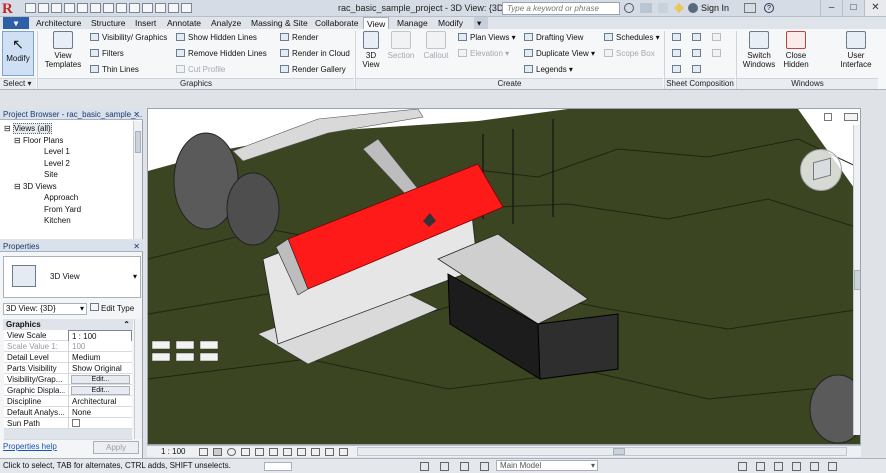  I want to click on select-pinned-icon, so click(778, 466).